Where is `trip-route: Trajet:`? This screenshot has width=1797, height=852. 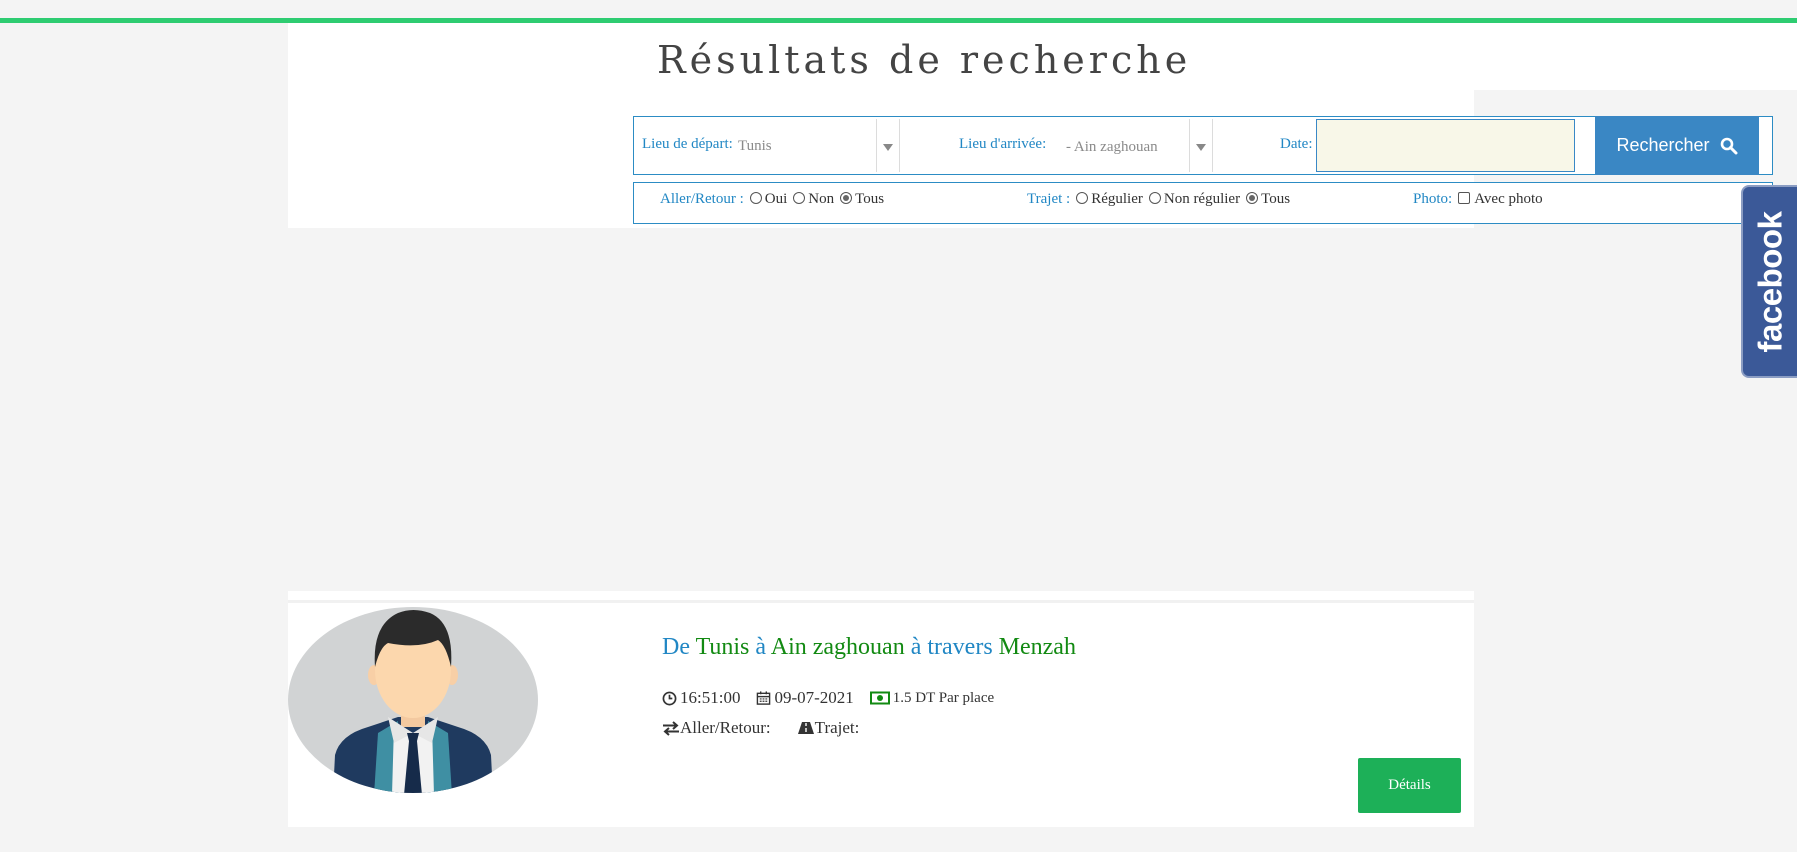
trip-route: Trajet: is located at coordinates (828, 728).